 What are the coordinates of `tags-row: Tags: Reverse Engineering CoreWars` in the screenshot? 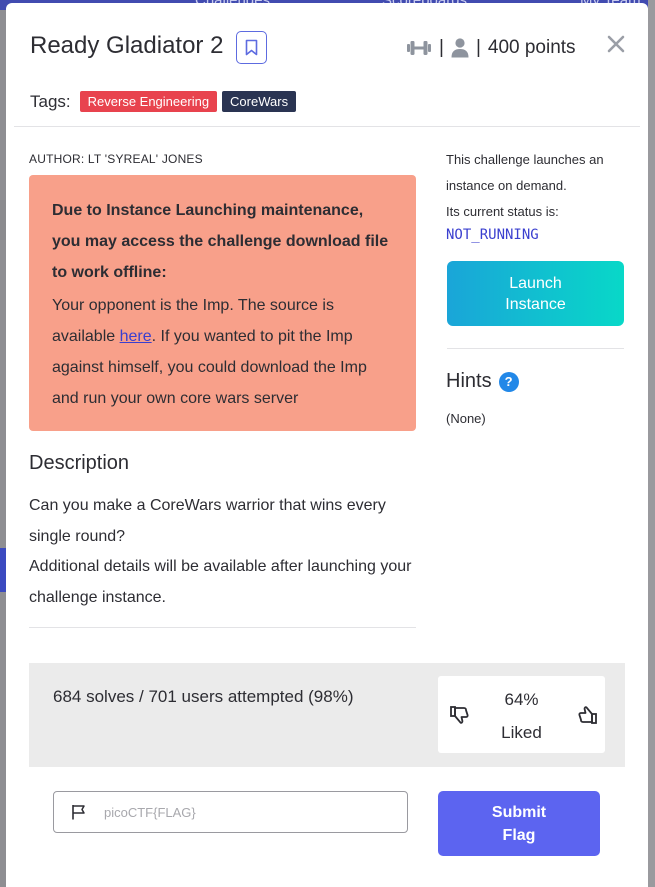 It's located at (163, 101).